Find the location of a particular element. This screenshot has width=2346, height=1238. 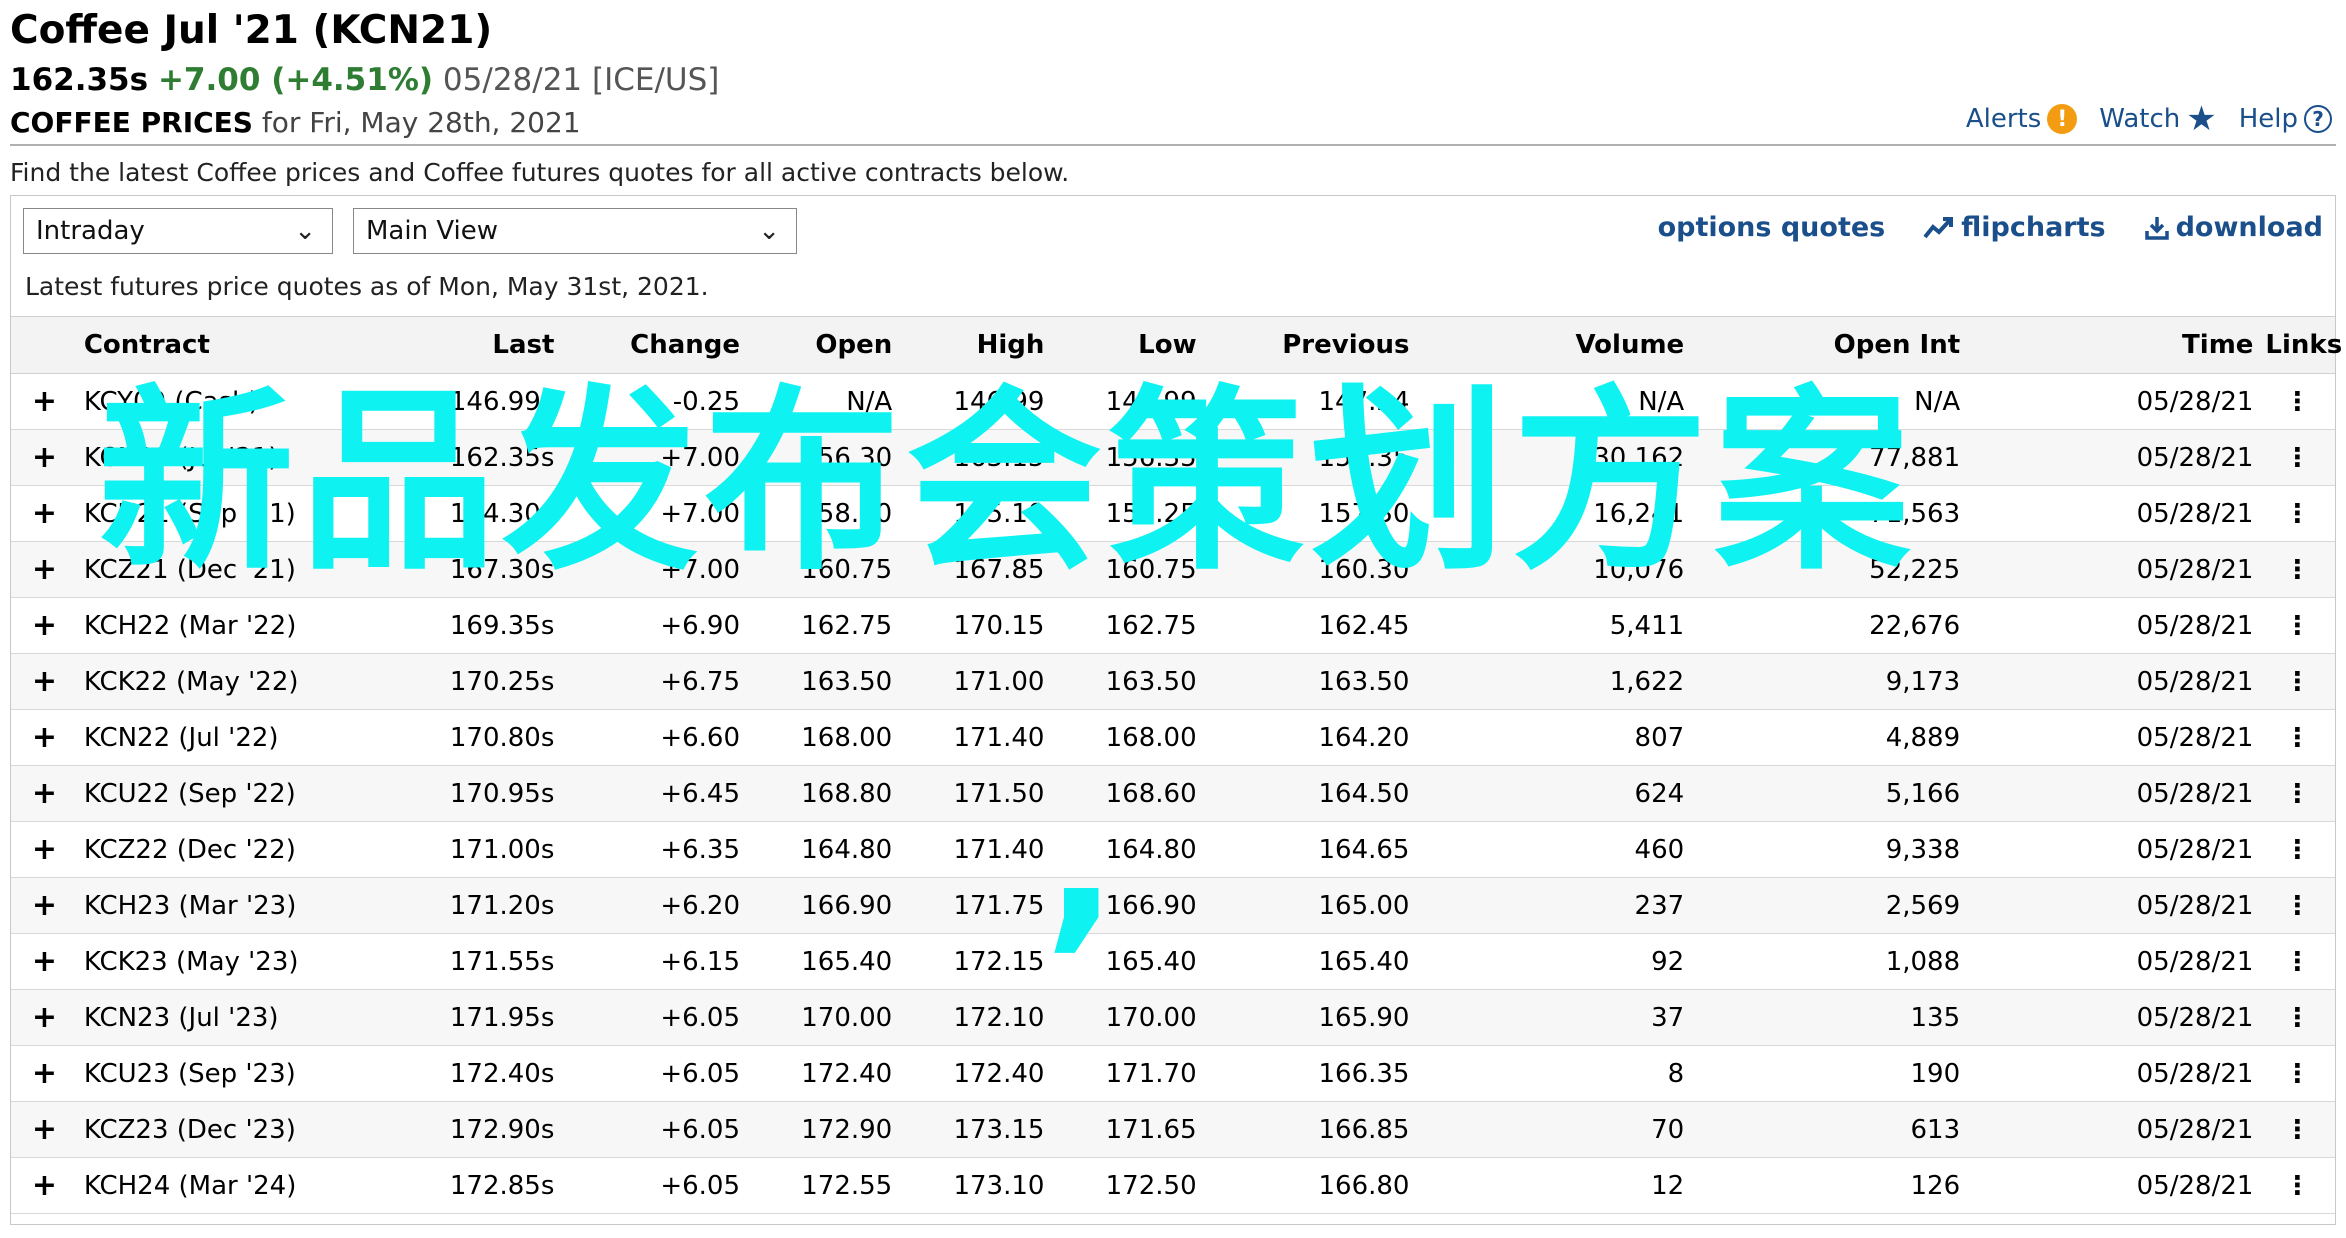

contract-link: KCK23 (May '23) is located at coordinates (207, 961).